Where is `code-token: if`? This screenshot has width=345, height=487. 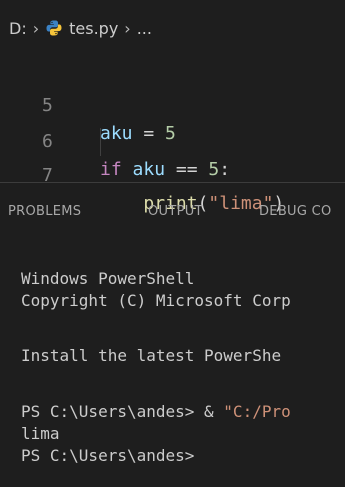
code-token: if is located at coordinates (111, 169).